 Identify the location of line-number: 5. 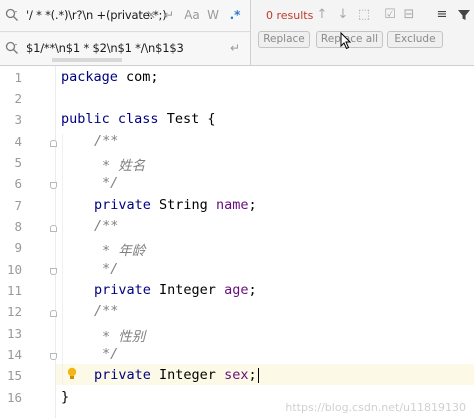
(18, 162).